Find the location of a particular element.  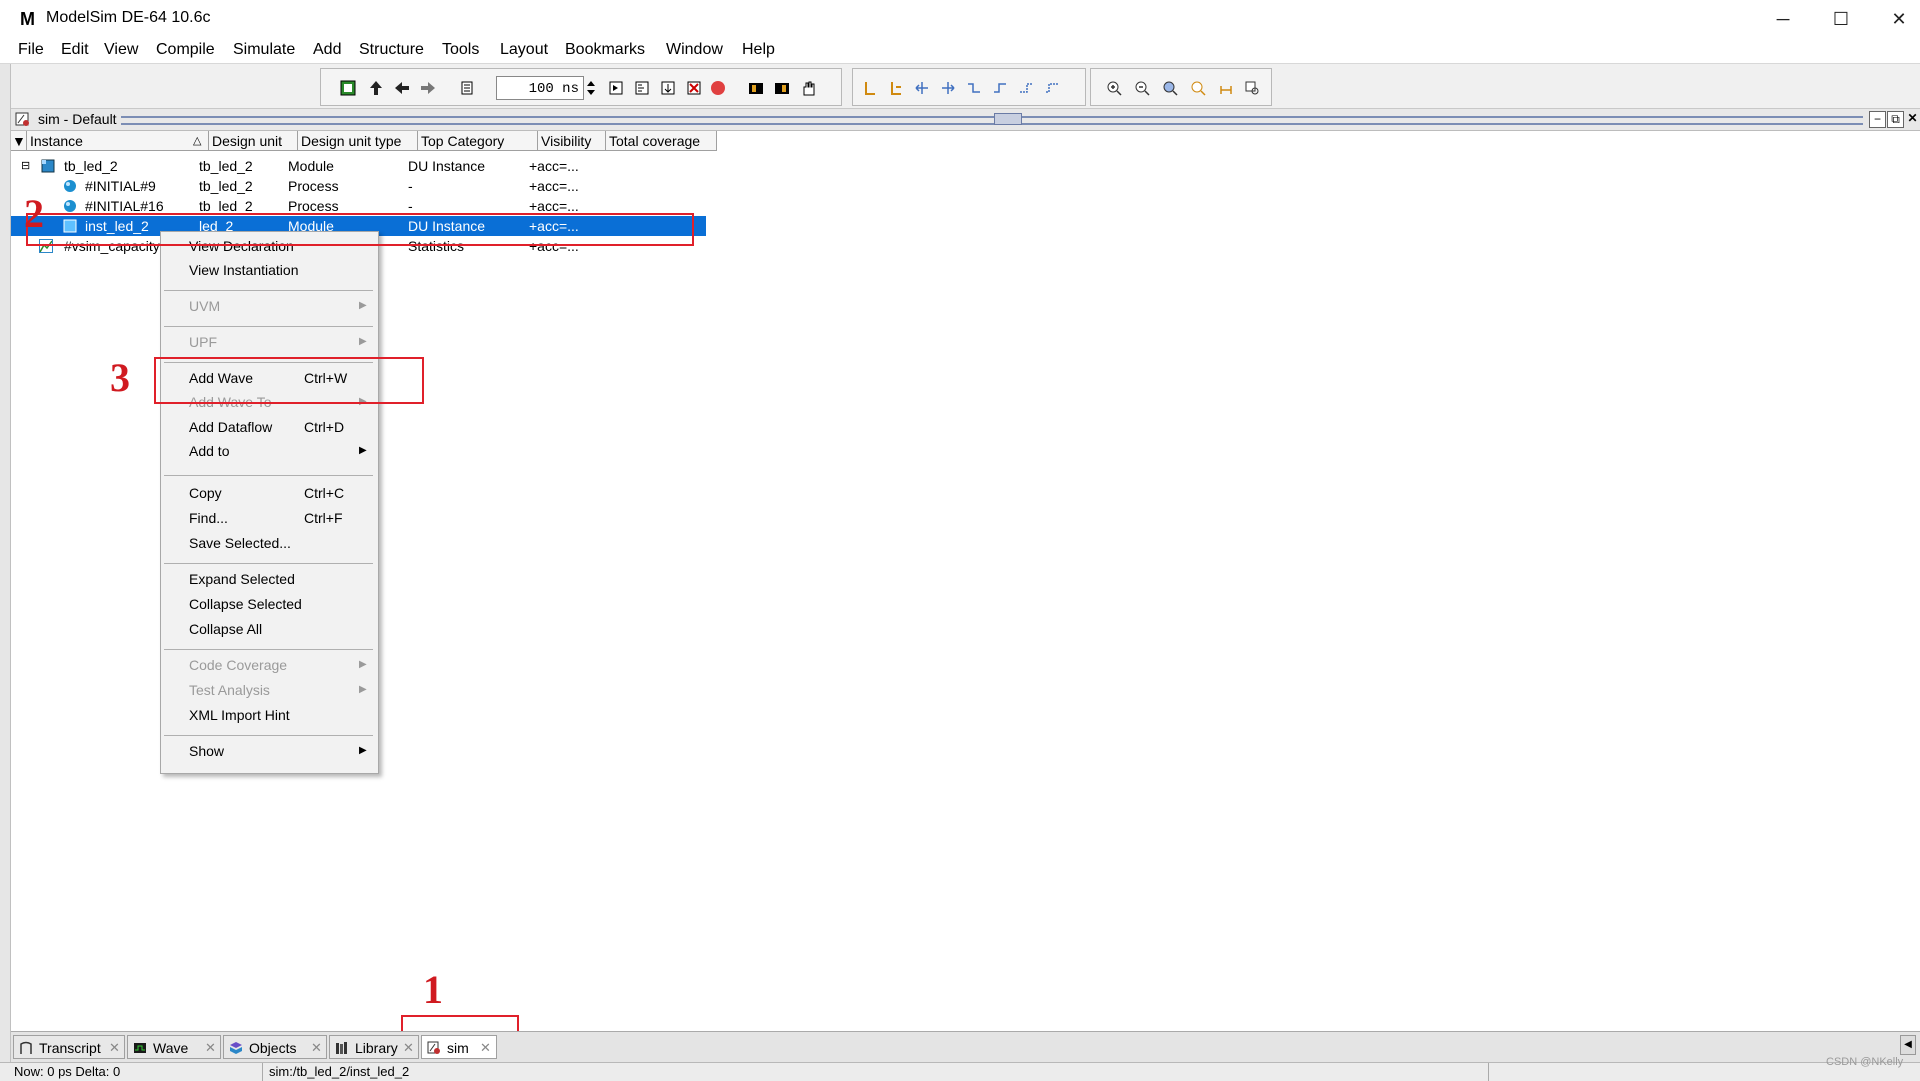

menu-help: Help is located at coordinates (758, 50).